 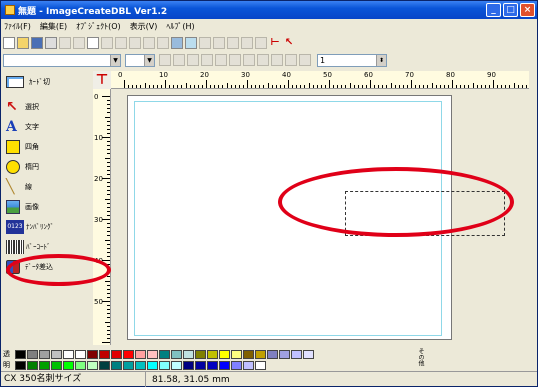 What do you see at coordinates (48, 167) in the screenshot?
I see `tool-ellipse: 楕円` at bounding box center [48, 167].